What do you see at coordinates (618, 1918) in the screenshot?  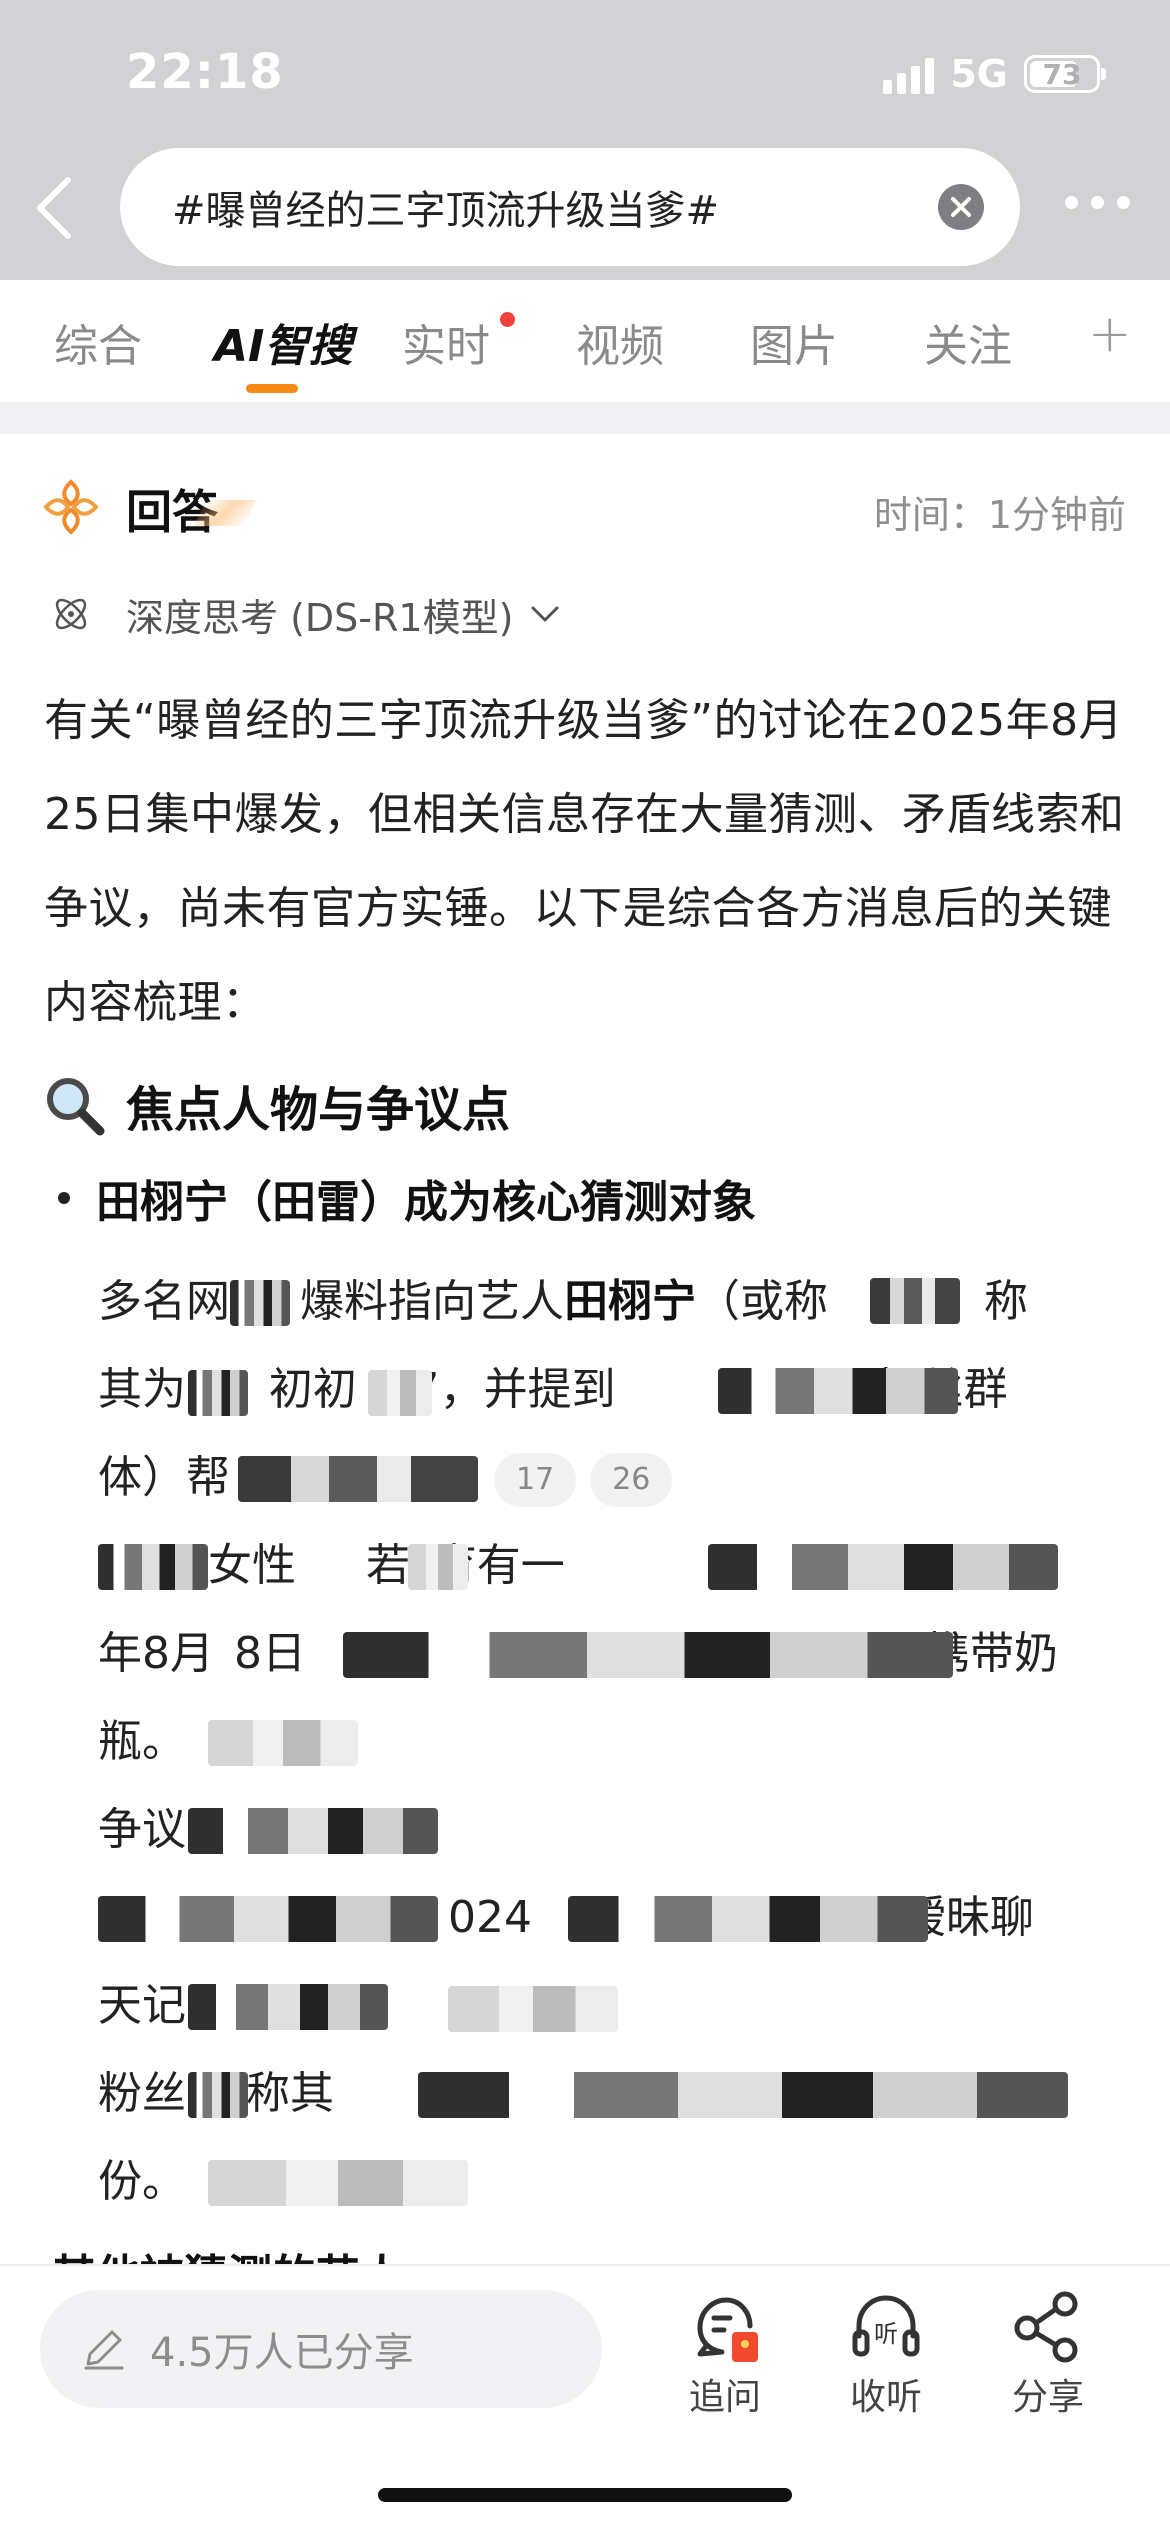 I see `body-line: 024 暧昧聊` at bounding box center [618, 1918].